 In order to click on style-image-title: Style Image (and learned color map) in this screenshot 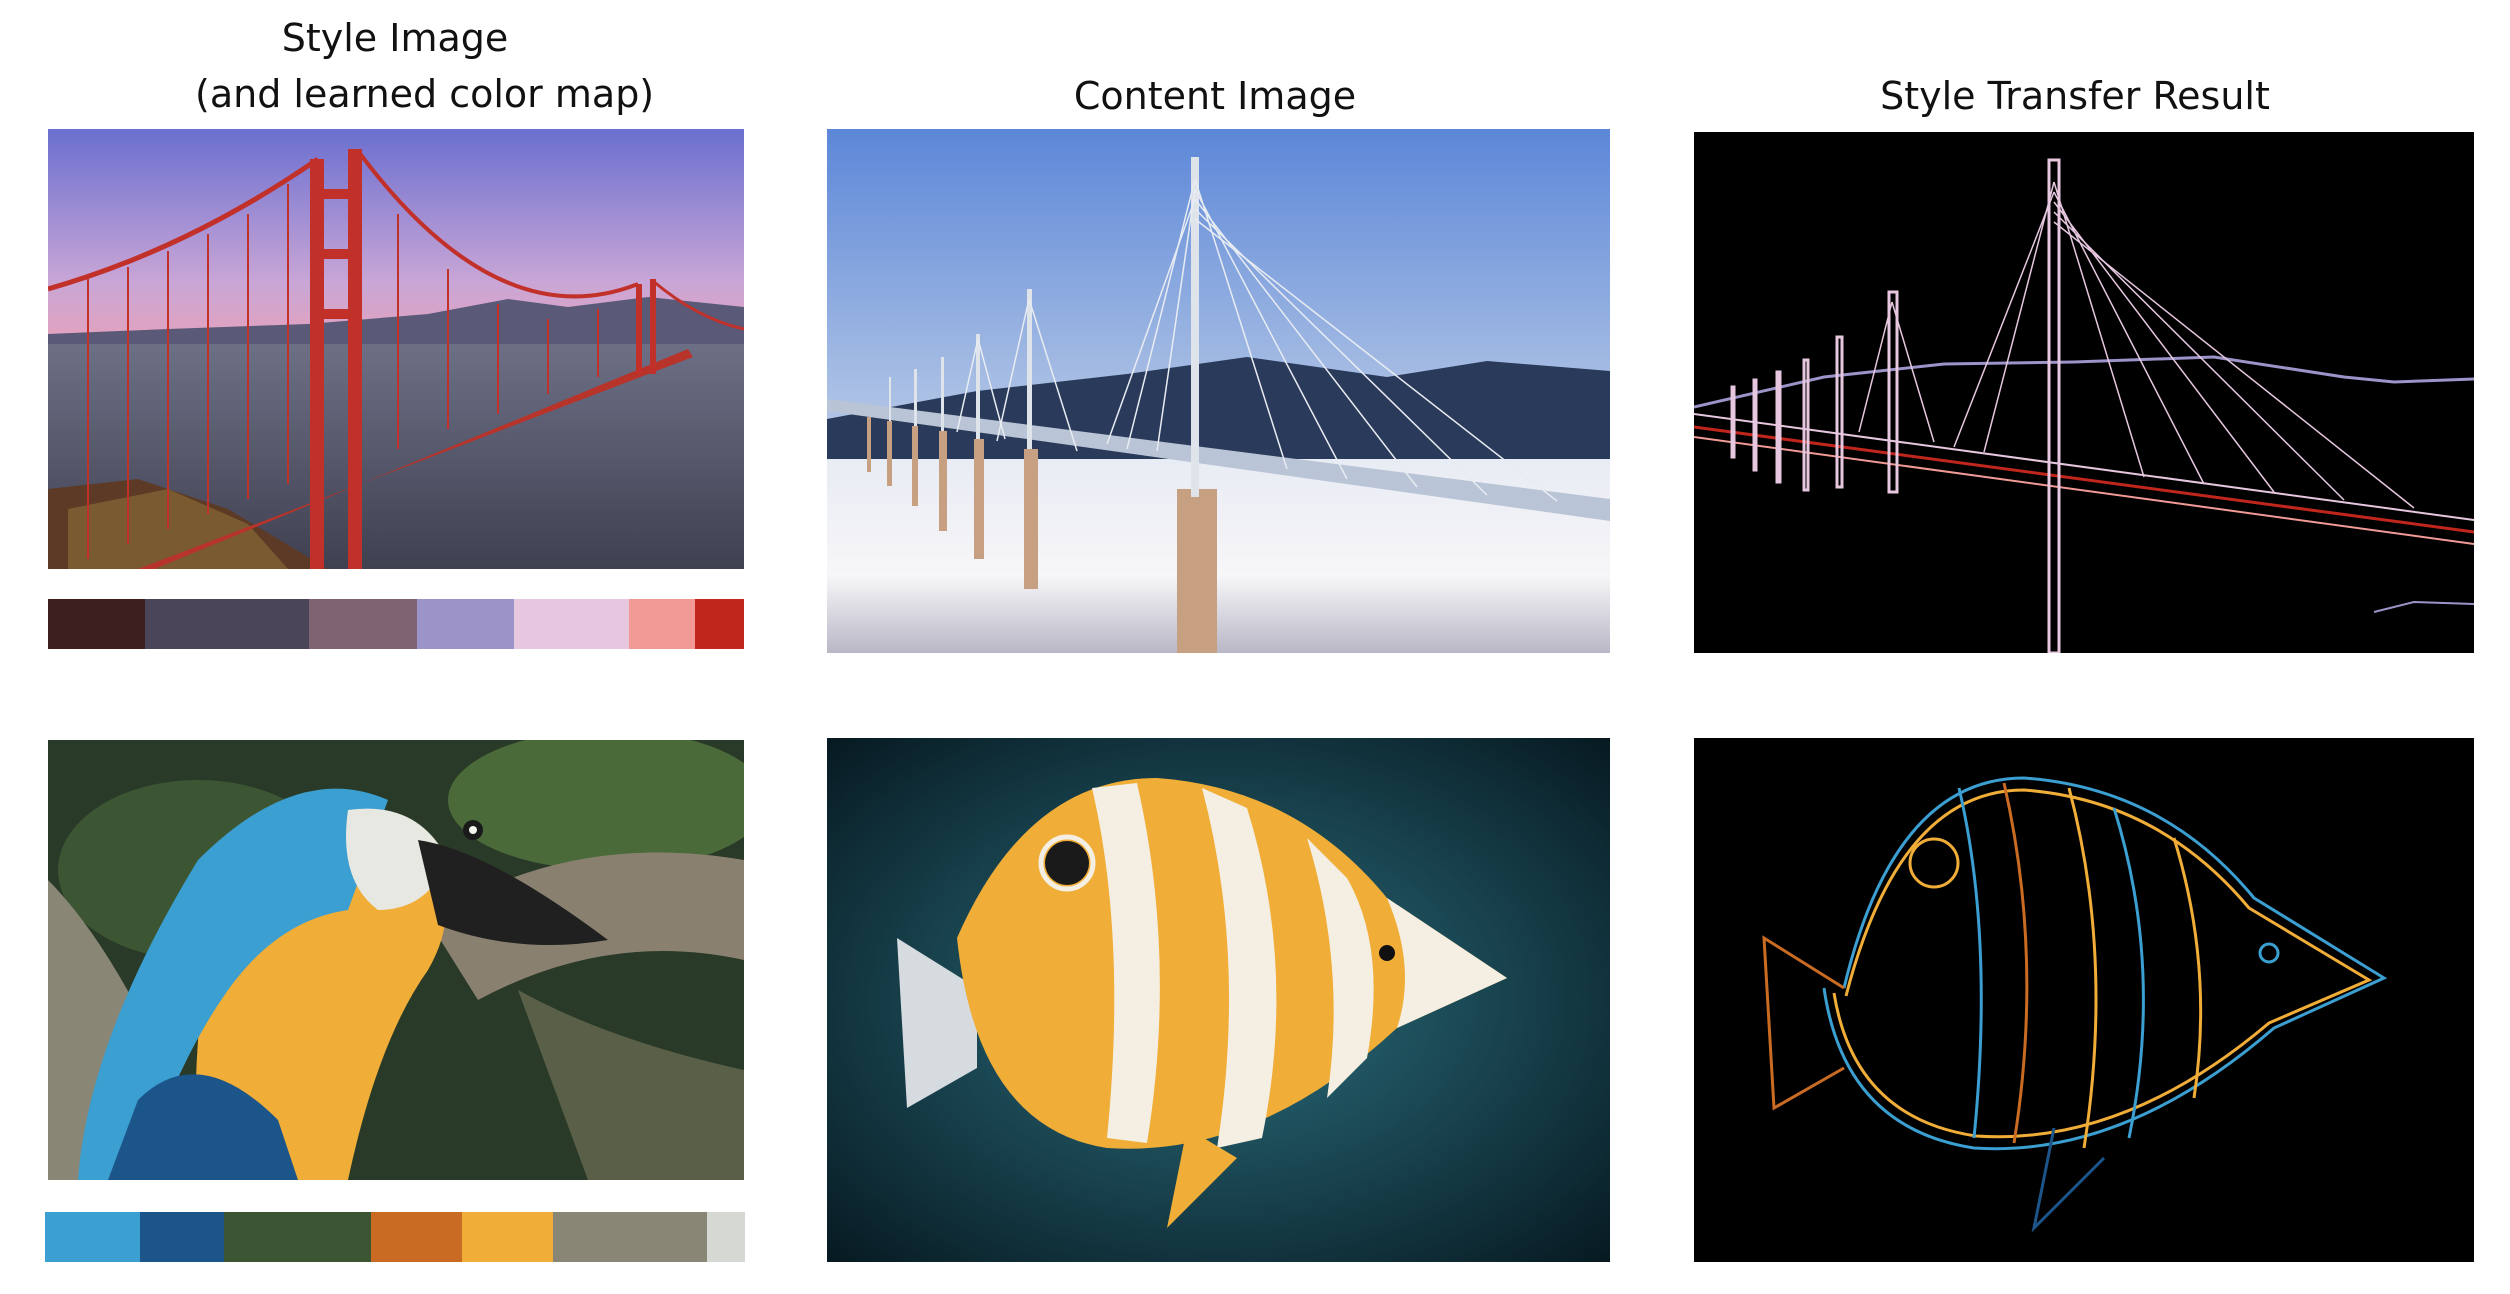, I will do `click(425, 66)`.